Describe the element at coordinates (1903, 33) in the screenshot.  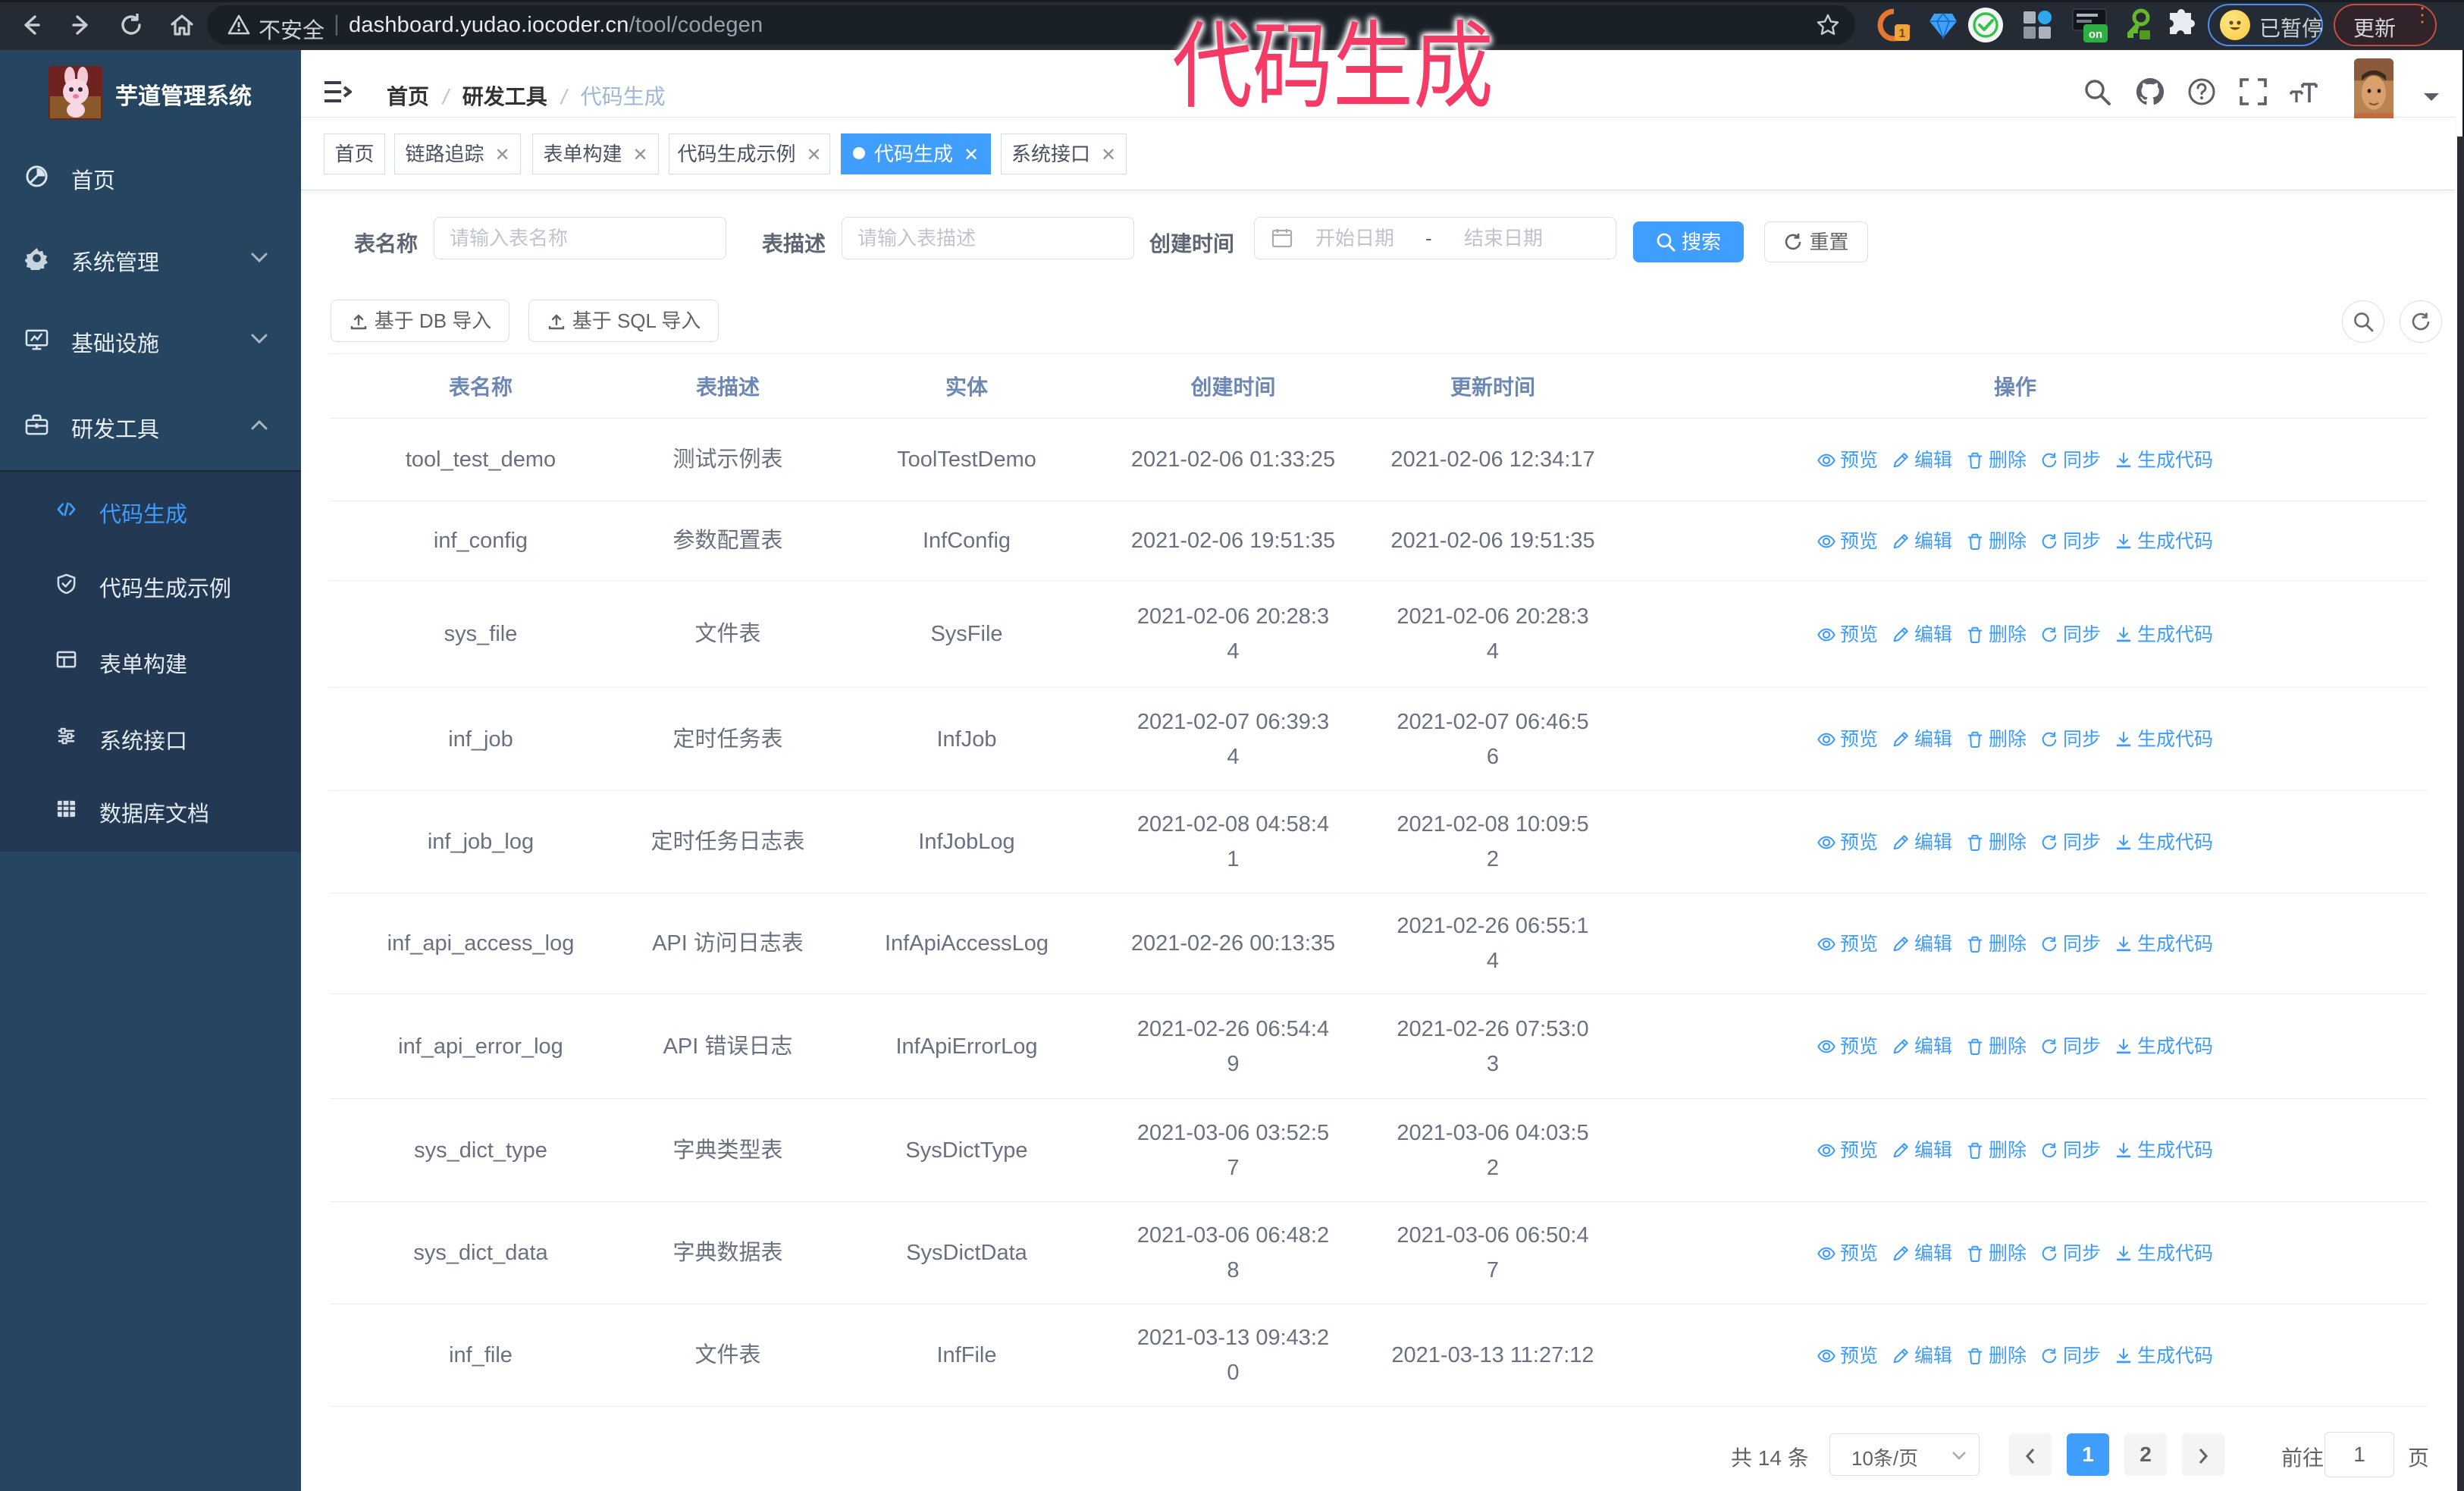
I see `svg-text: 1` at that location.